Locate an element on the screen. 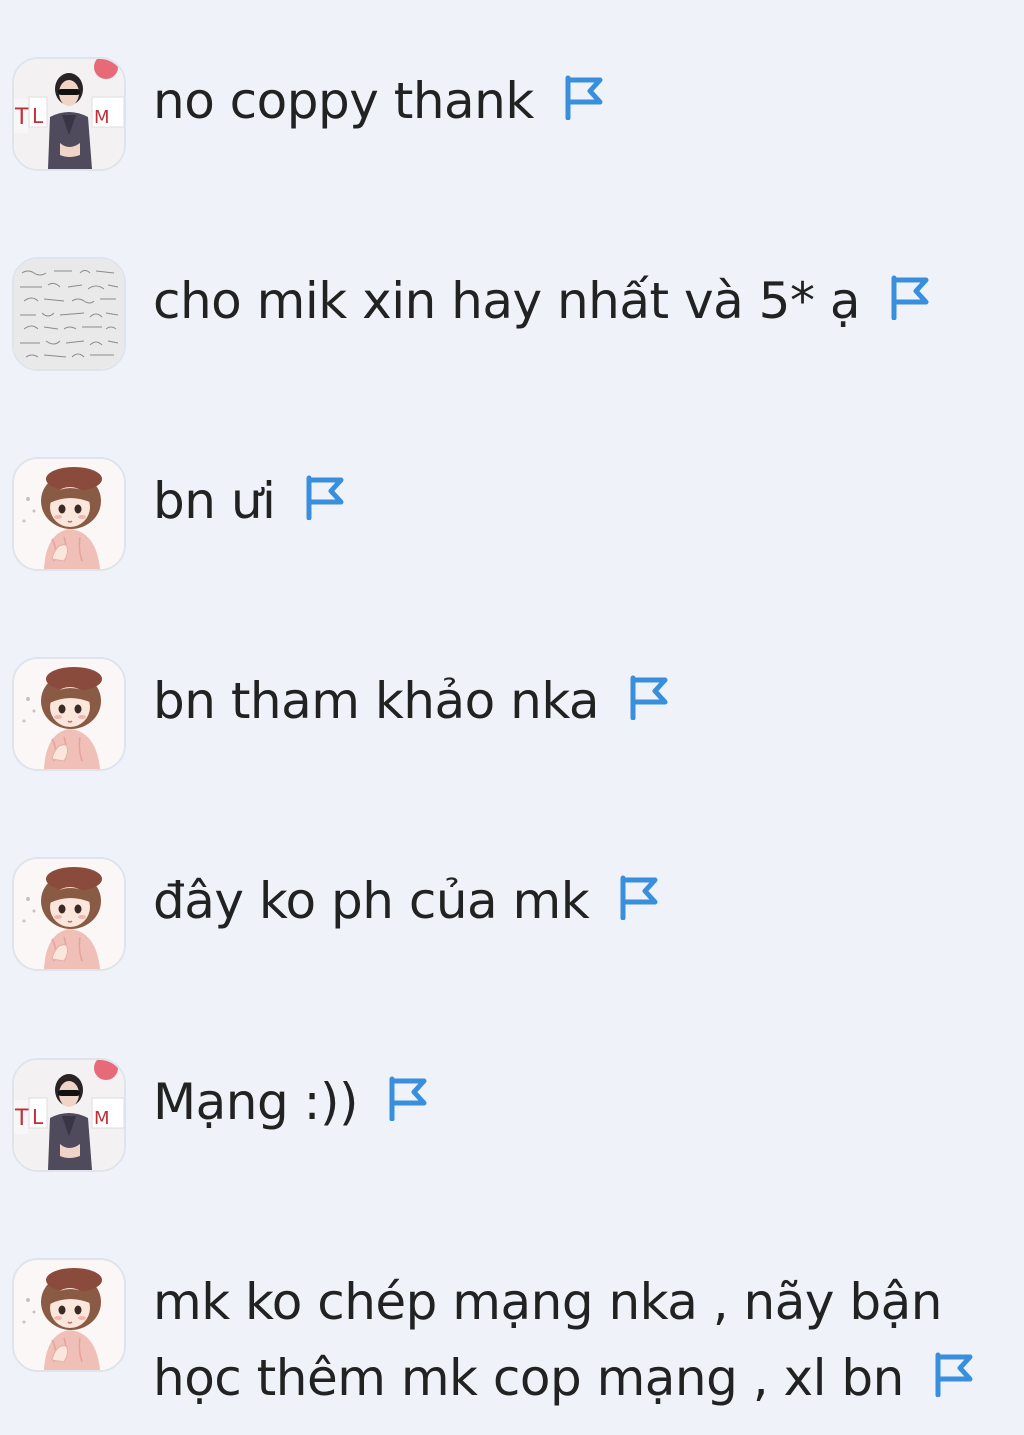  comment-text: bn ưi is located at coordinates (214, 501).